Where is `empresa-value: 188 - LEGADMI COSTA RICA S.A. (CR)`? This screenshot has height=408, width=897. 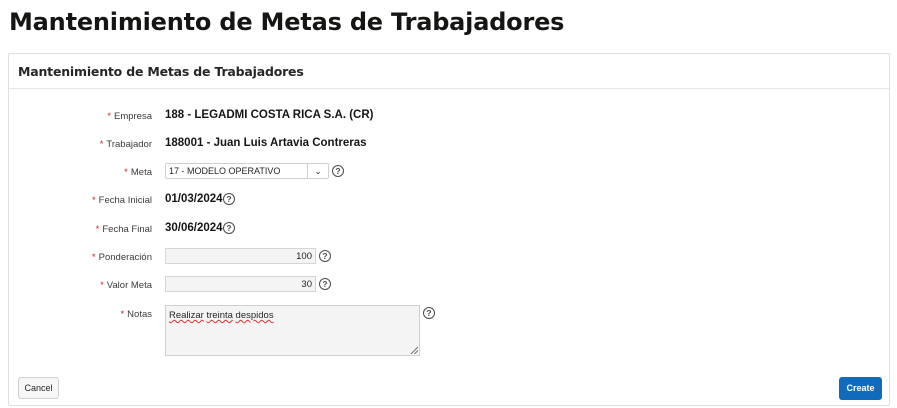 empresa-value: 188 - LEGADMI COSTA RICA S.A. (CR) is located at coordinates (269, 115).